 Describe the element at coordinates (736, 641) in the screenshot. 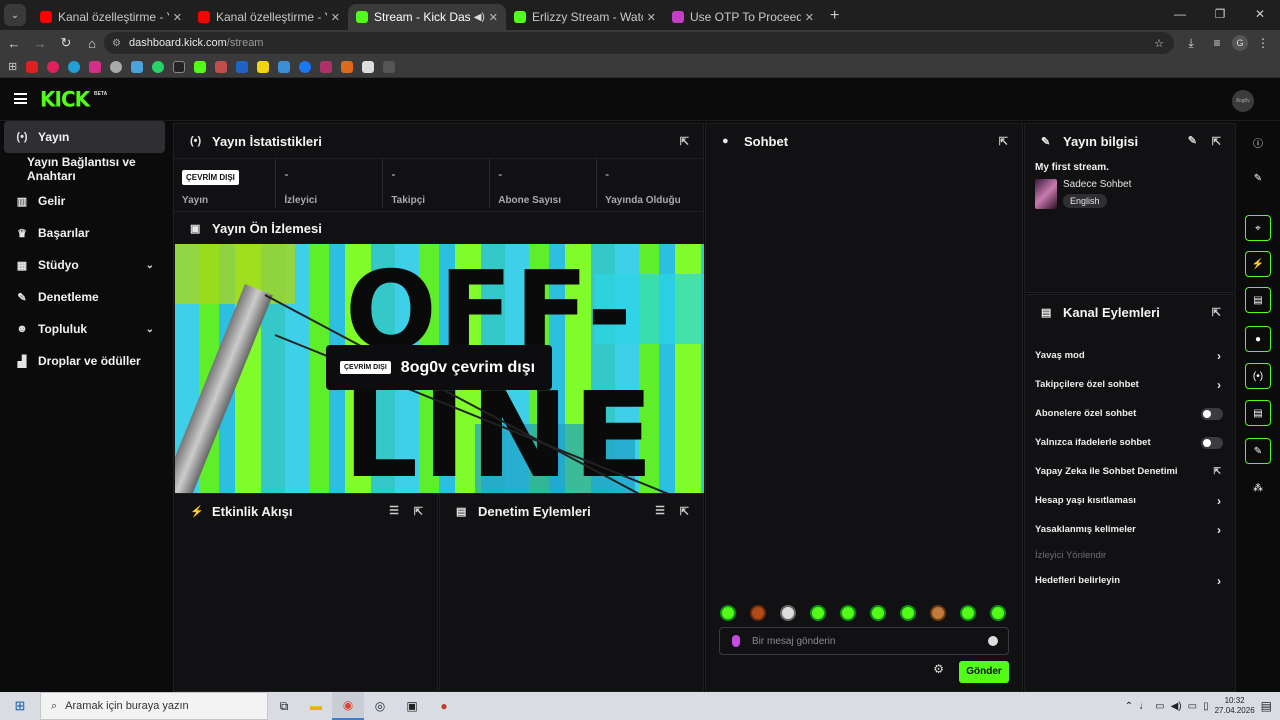

I see `microphone-icon` at that location.